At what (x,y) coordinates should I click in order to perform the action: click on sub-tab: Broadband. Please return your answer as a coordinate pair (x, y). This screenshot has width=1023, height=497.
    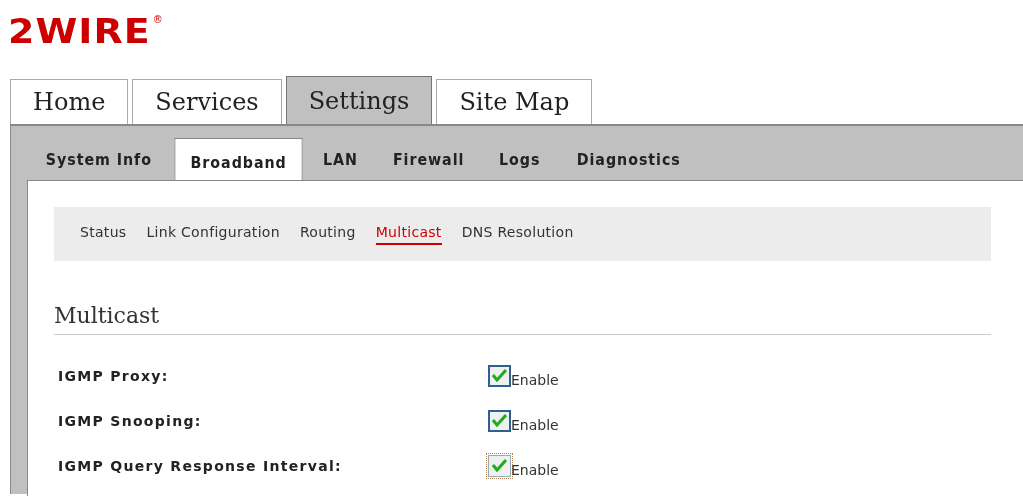
    Looking at the image, I should click on (238, 159).